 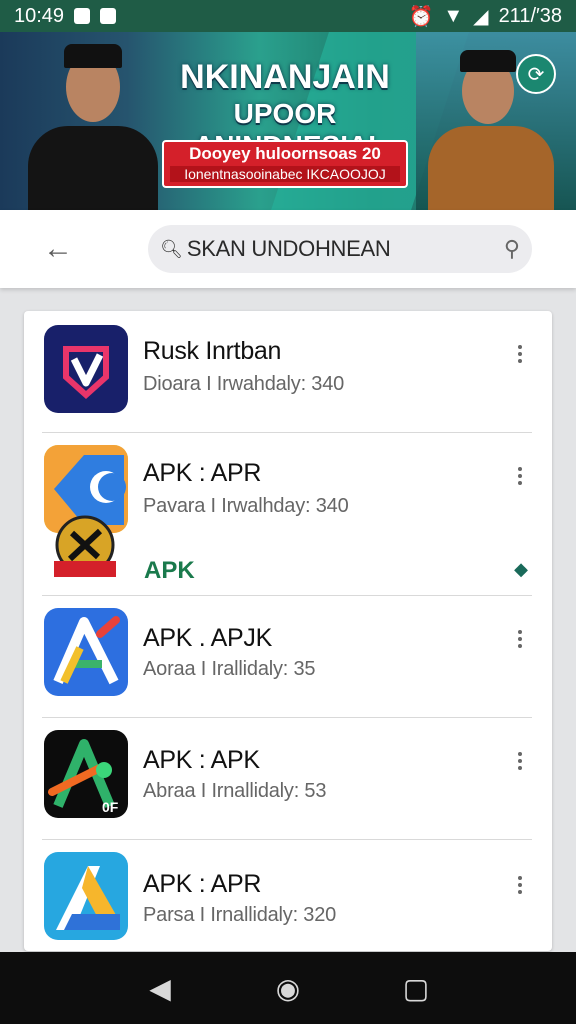 I want to click on status-time: 10:49, so click(x=39, y=15).